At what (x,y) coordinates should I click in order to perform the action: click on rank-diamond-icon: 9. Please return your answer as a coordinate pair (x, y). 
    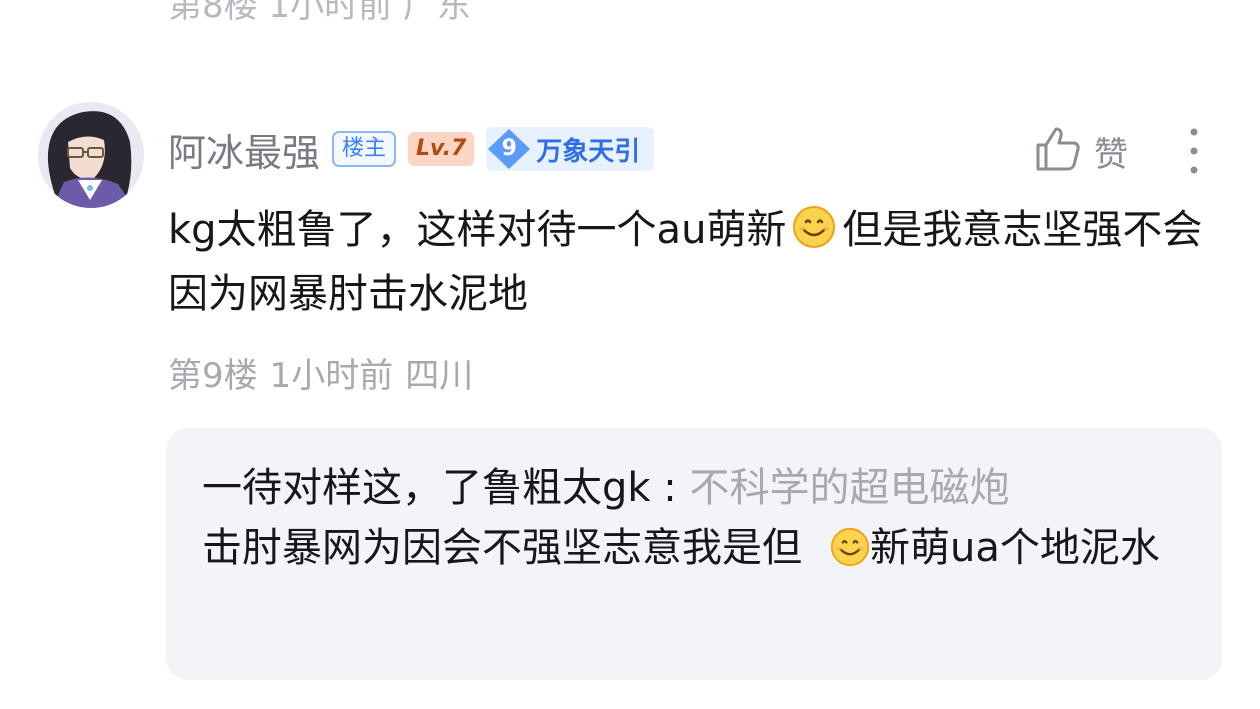
    Looking at the image, I should click on (511, 149).